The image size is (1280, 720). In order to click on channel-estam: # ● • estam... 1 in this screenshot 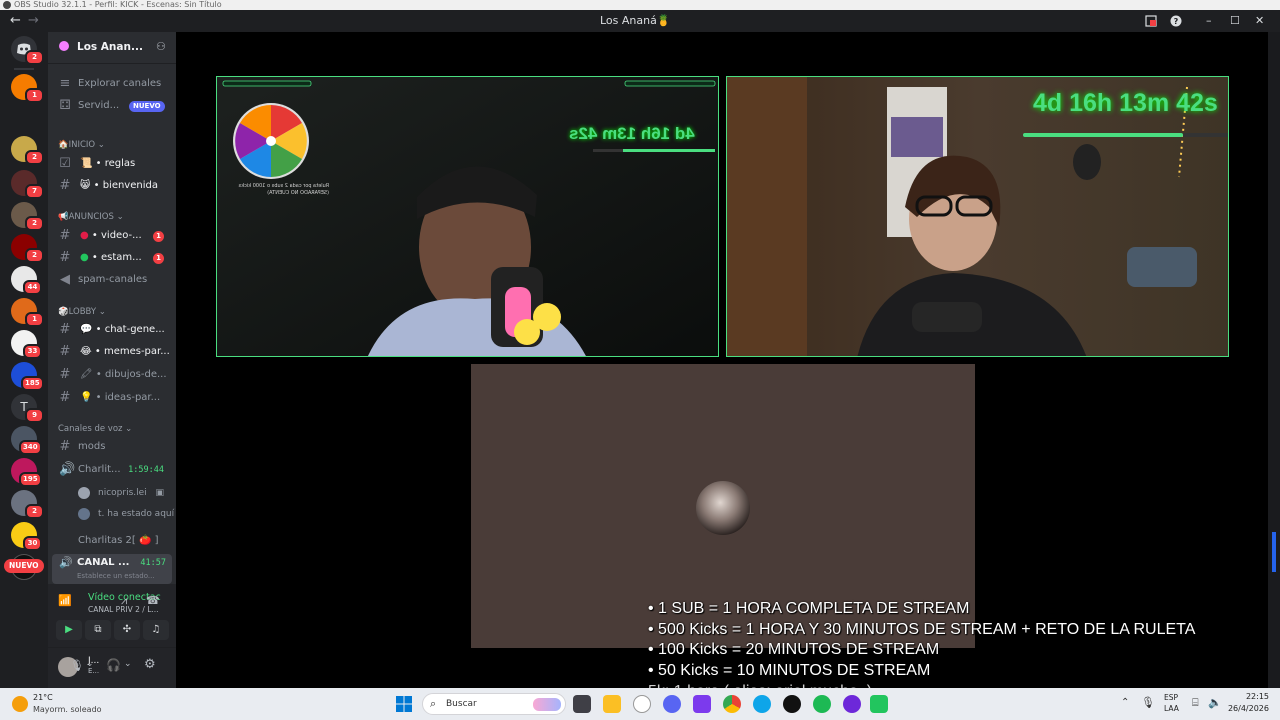, I will do `click(112, 258)`.